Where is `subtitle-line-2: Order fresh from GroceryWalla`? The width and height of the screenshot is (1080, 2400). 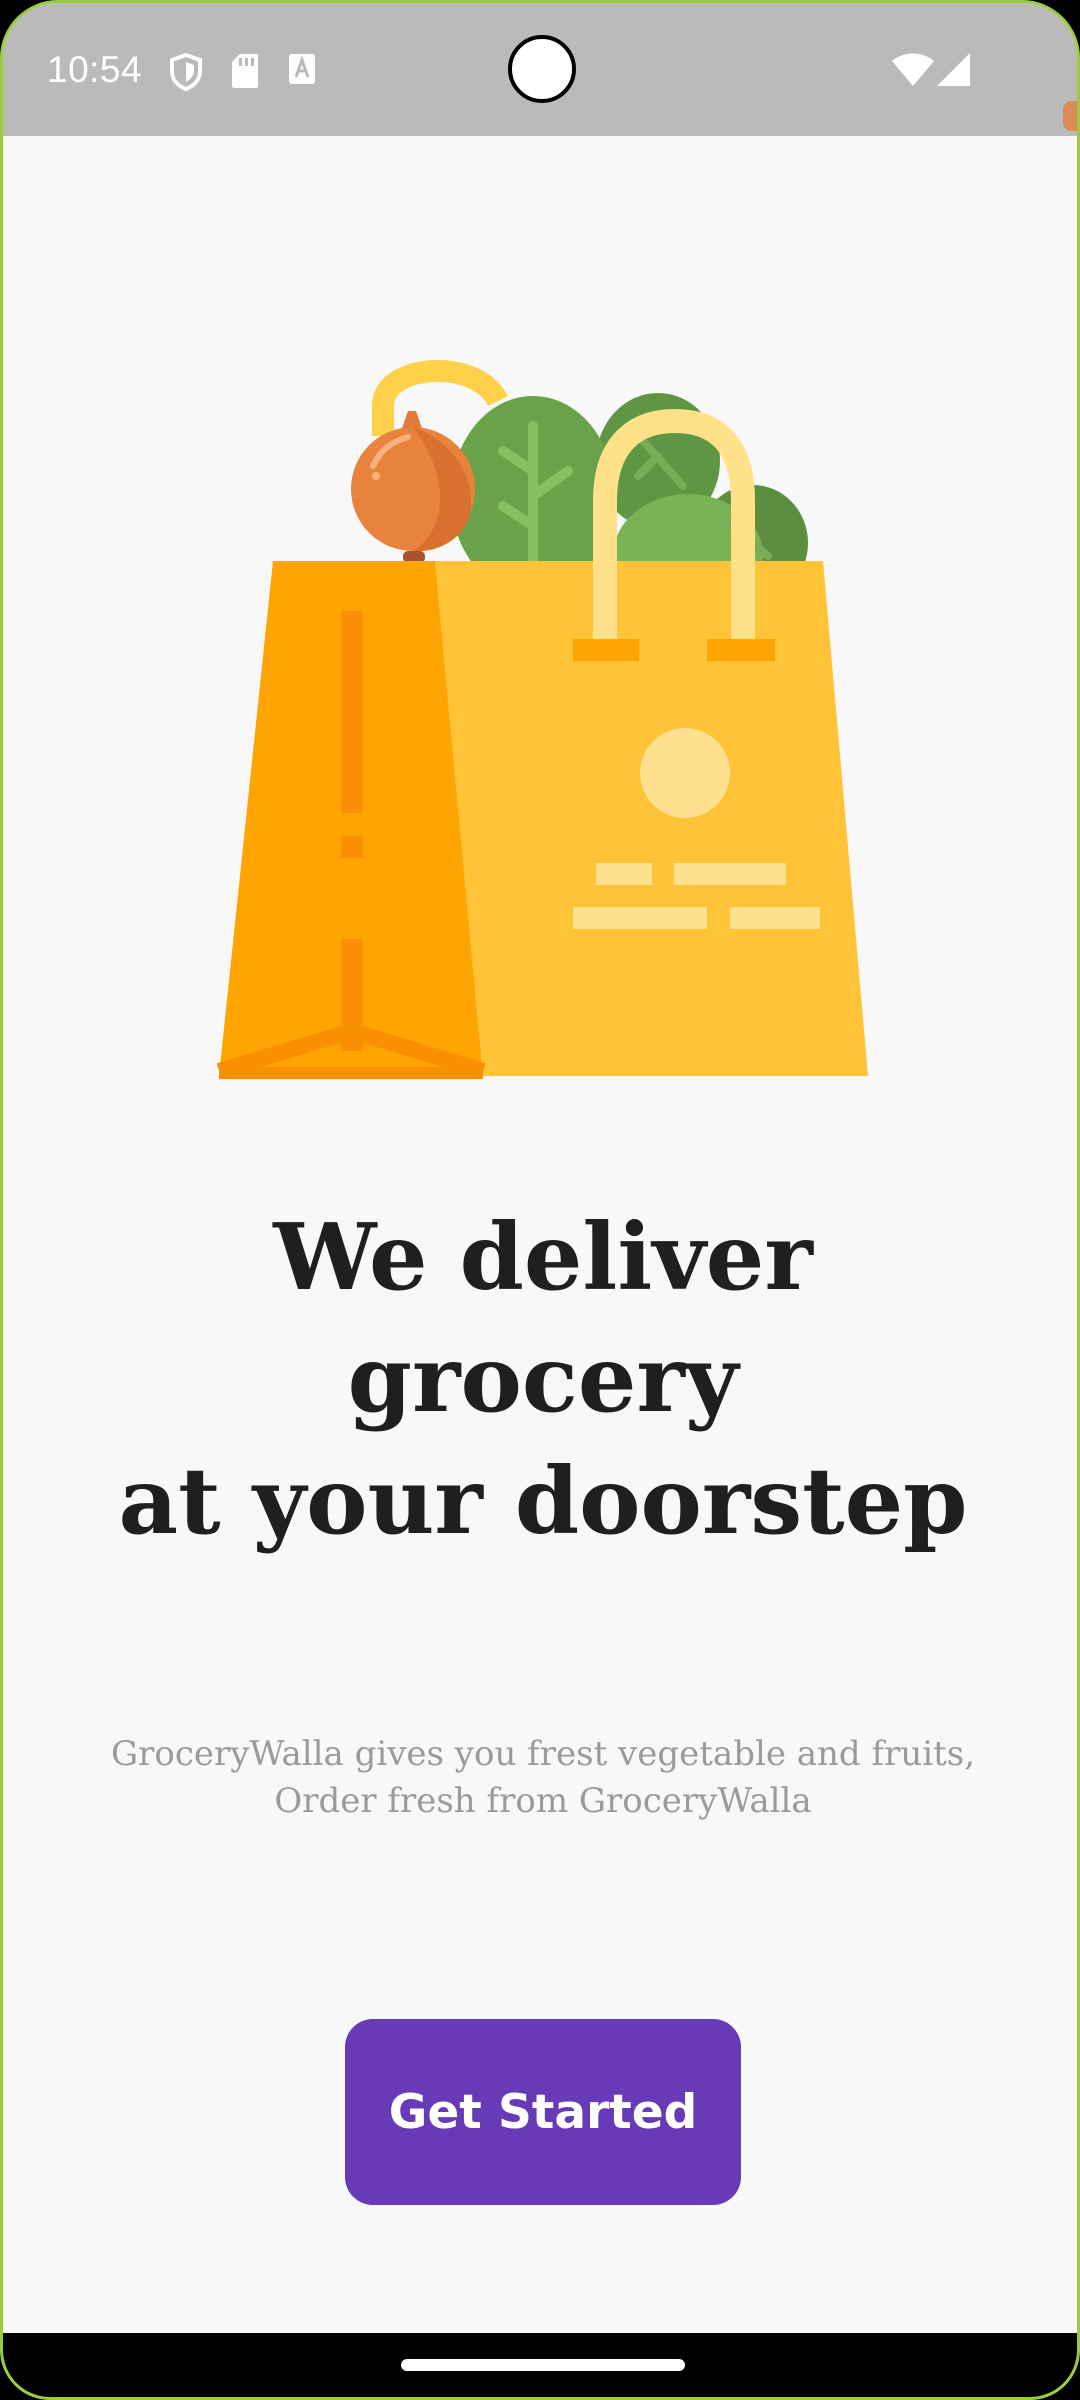 subtitle-line-2: Order fresh from GroceryWalla is located at coordinates (543, 1801).